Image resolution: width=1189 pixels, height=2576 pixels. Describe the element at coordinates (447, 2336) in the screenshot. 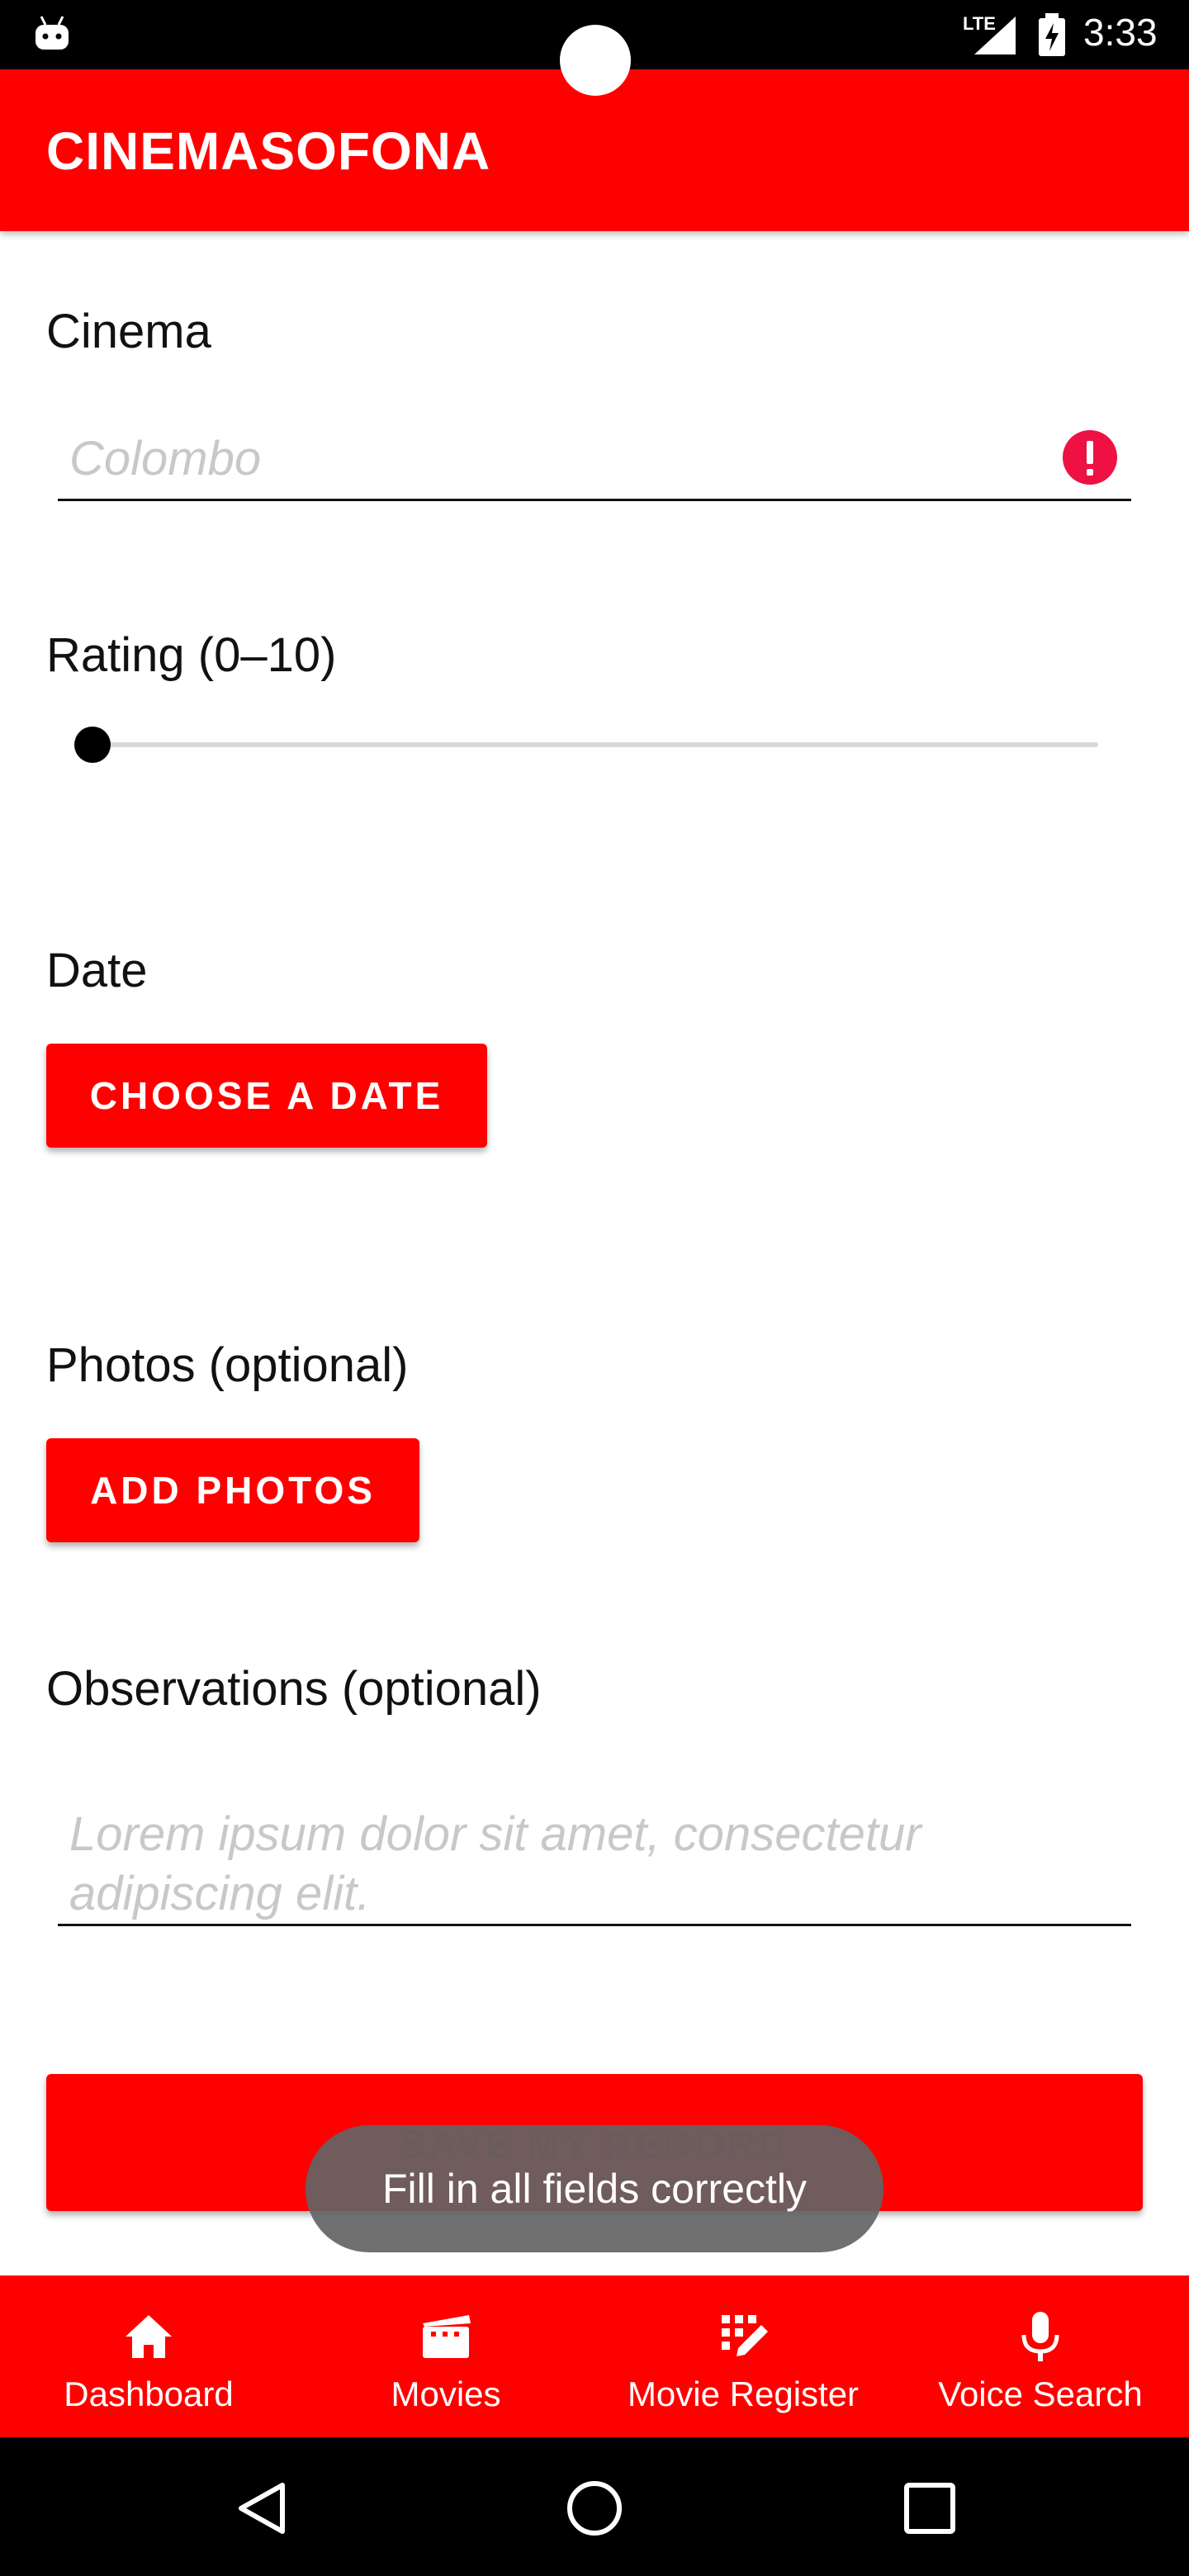

I see `movie-icon` at that location.